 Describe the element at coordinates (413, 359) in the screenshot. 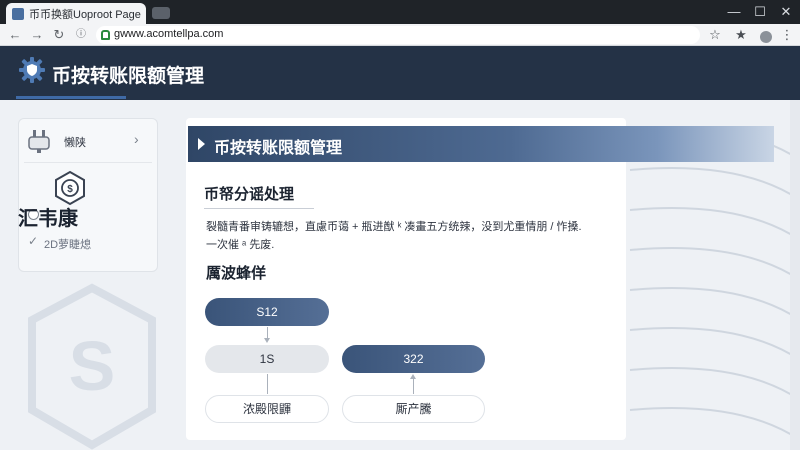

I see `flow-node-mid-right: 322` at that location.